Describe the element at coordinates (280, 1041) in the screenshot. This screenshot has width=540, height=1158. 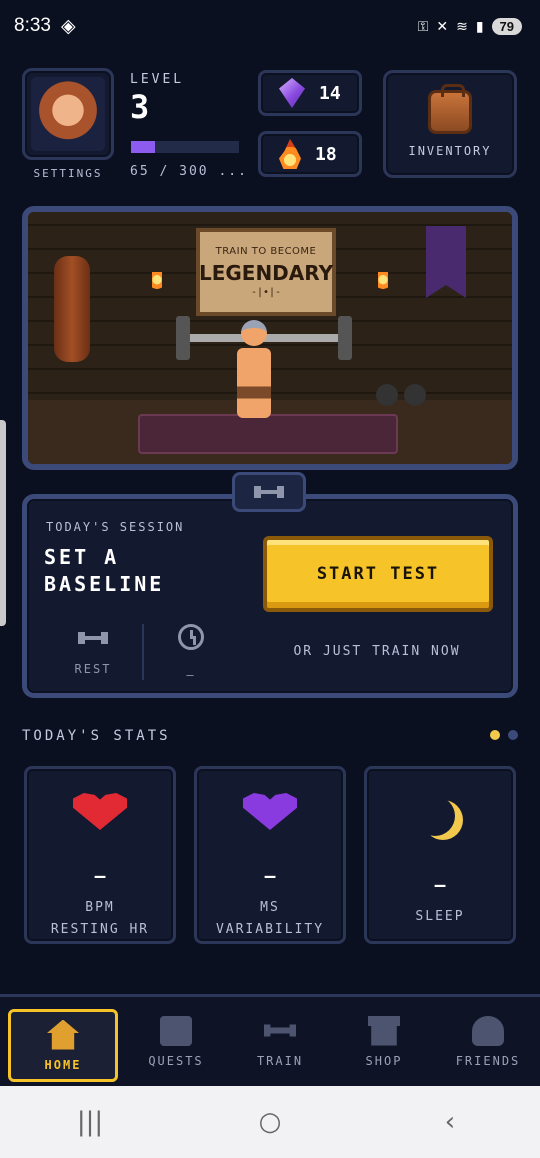
I see `nav-train: TRAIN` at that location.